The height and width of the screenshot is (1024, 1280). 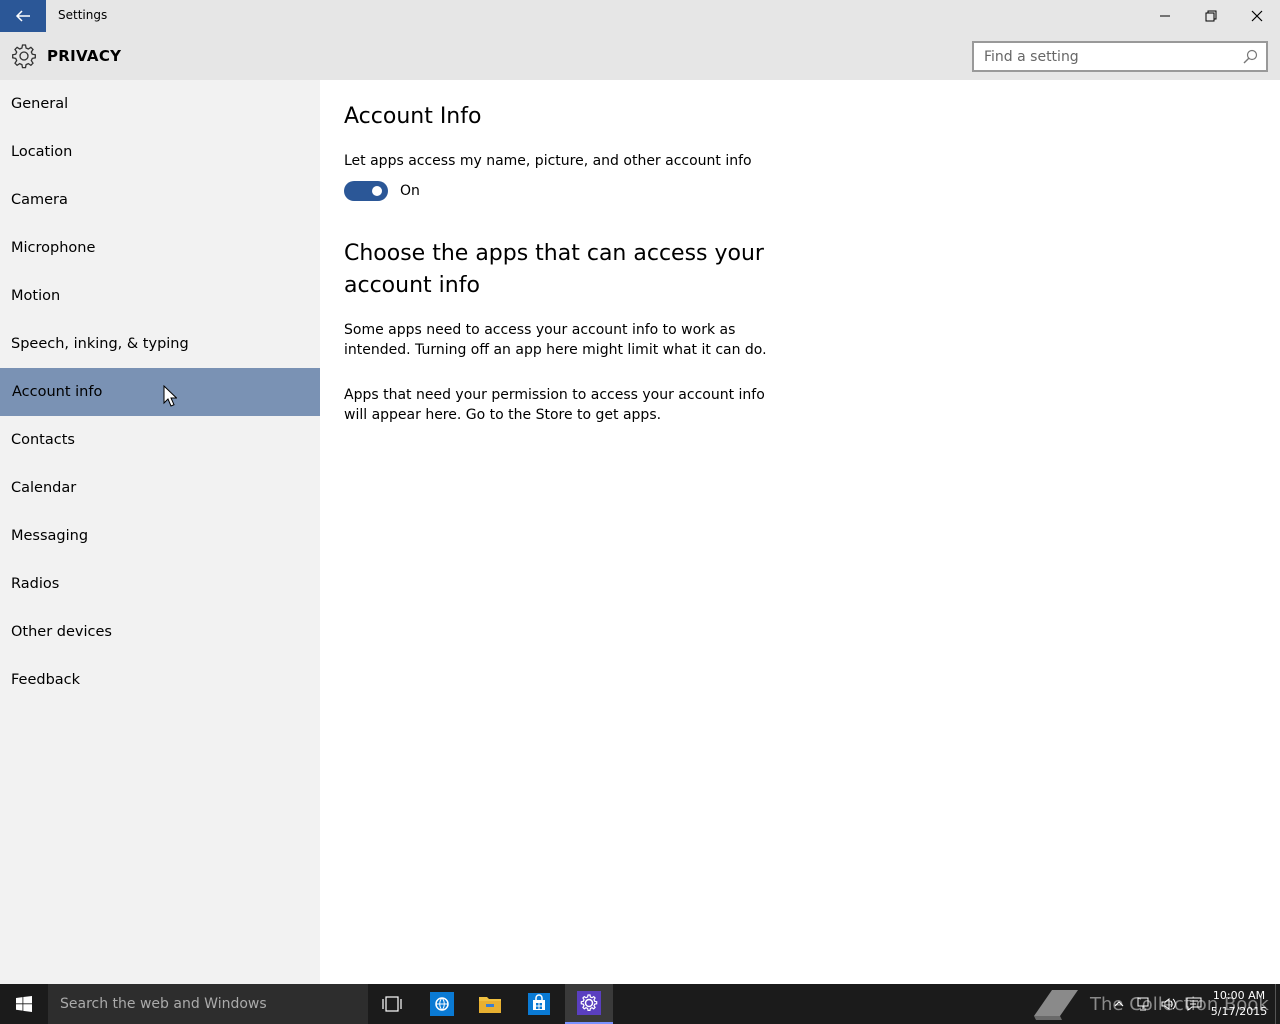 What do you see at coordinates (1119, 1004) in the screenshot?
I see `chevron-up-icon` at bounding box center [1119, 1004].